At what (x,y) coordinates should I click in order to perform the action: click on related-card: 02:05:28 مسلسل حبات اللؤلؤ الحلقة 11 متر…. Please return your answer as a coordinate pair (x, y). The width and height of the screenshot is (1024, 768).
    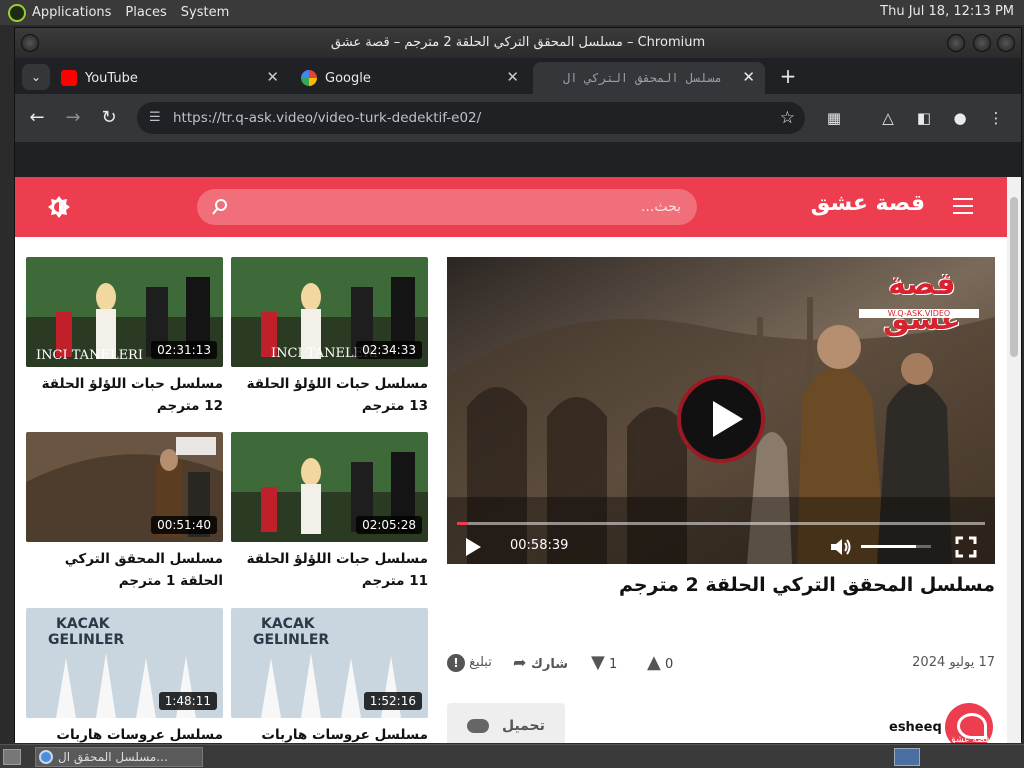
    Looking at the image, I should click on (329, 512).